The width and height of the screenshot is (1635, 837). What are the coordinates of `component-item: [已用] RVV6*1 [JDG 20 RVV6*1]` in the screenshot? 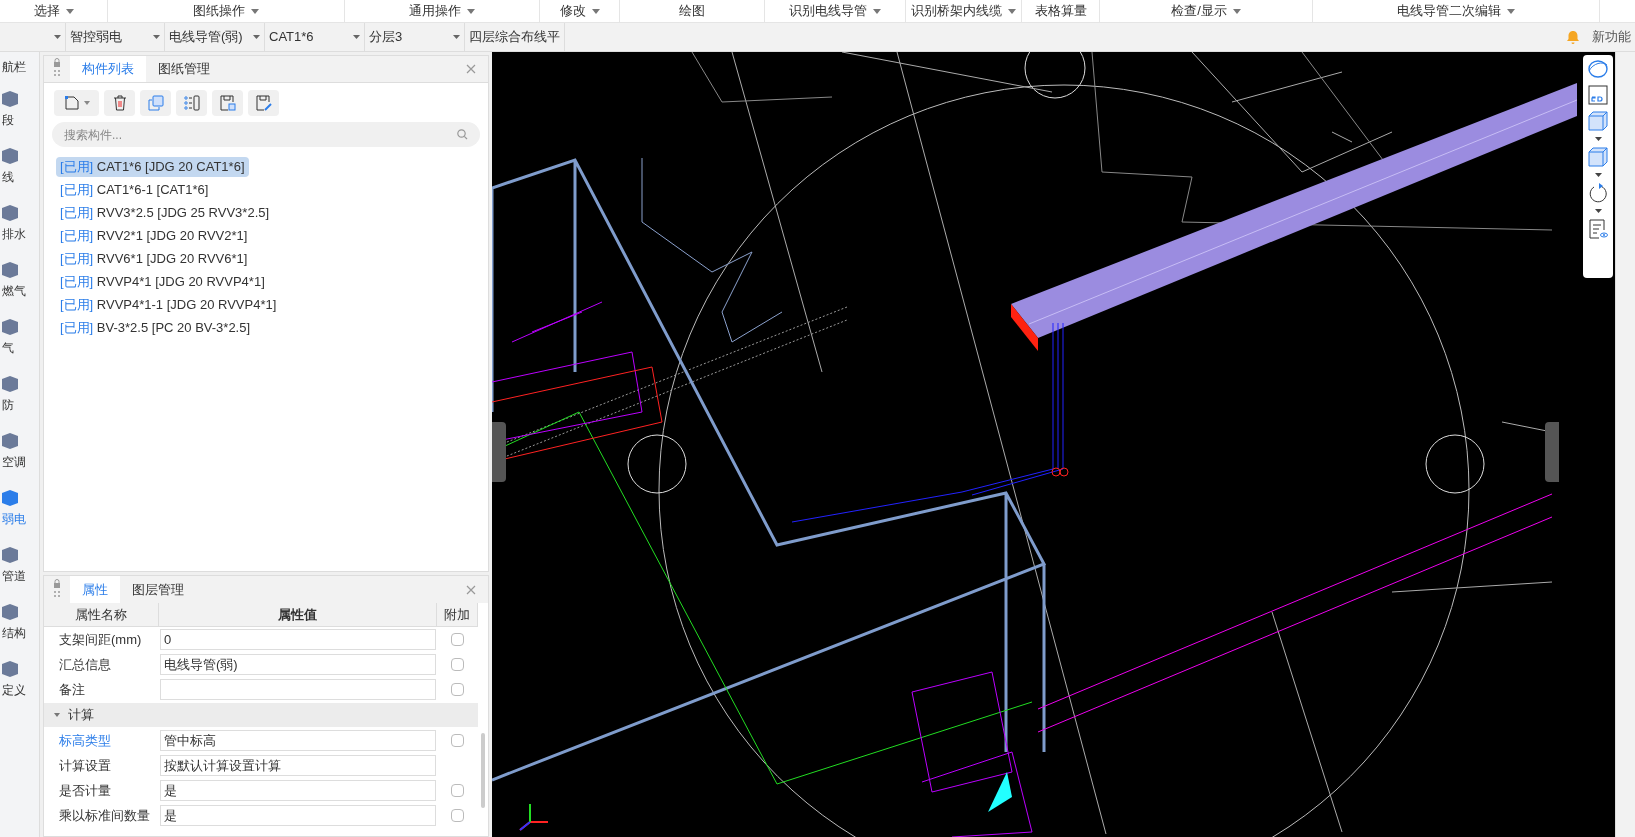 It's located at (154, 259).